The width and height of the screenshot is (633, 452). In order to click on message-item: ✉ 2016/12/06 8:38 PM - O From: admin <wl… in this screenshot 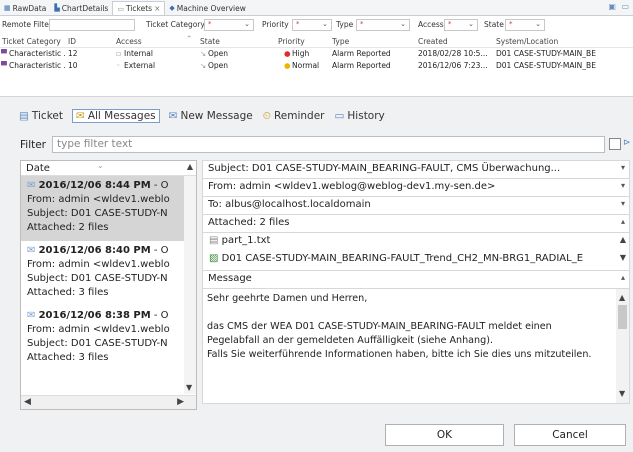, I will do `click(108, 338)`.